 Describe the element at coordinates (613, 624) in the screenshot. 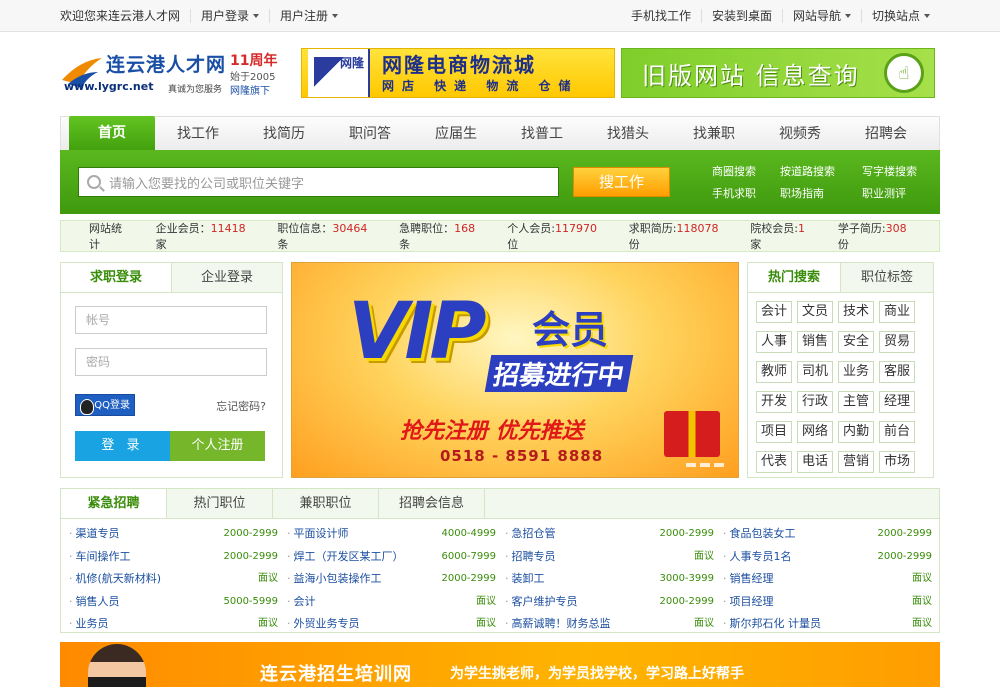

I see `job-item: 高薪诚聘！财务总监 面议` at that location.